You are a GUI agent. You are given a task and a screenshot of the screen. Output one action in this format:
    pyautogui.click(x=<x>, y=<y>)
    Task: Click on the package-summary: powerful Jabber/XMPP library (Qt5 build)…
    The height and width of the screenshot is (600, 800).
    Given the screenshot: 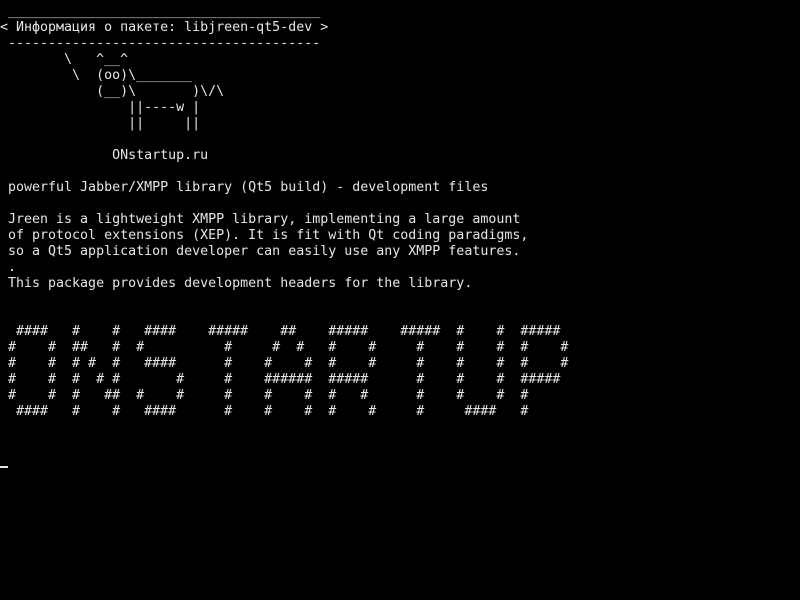 What is the action you would take?
    pyautogui.click(x=244, y=187)
    